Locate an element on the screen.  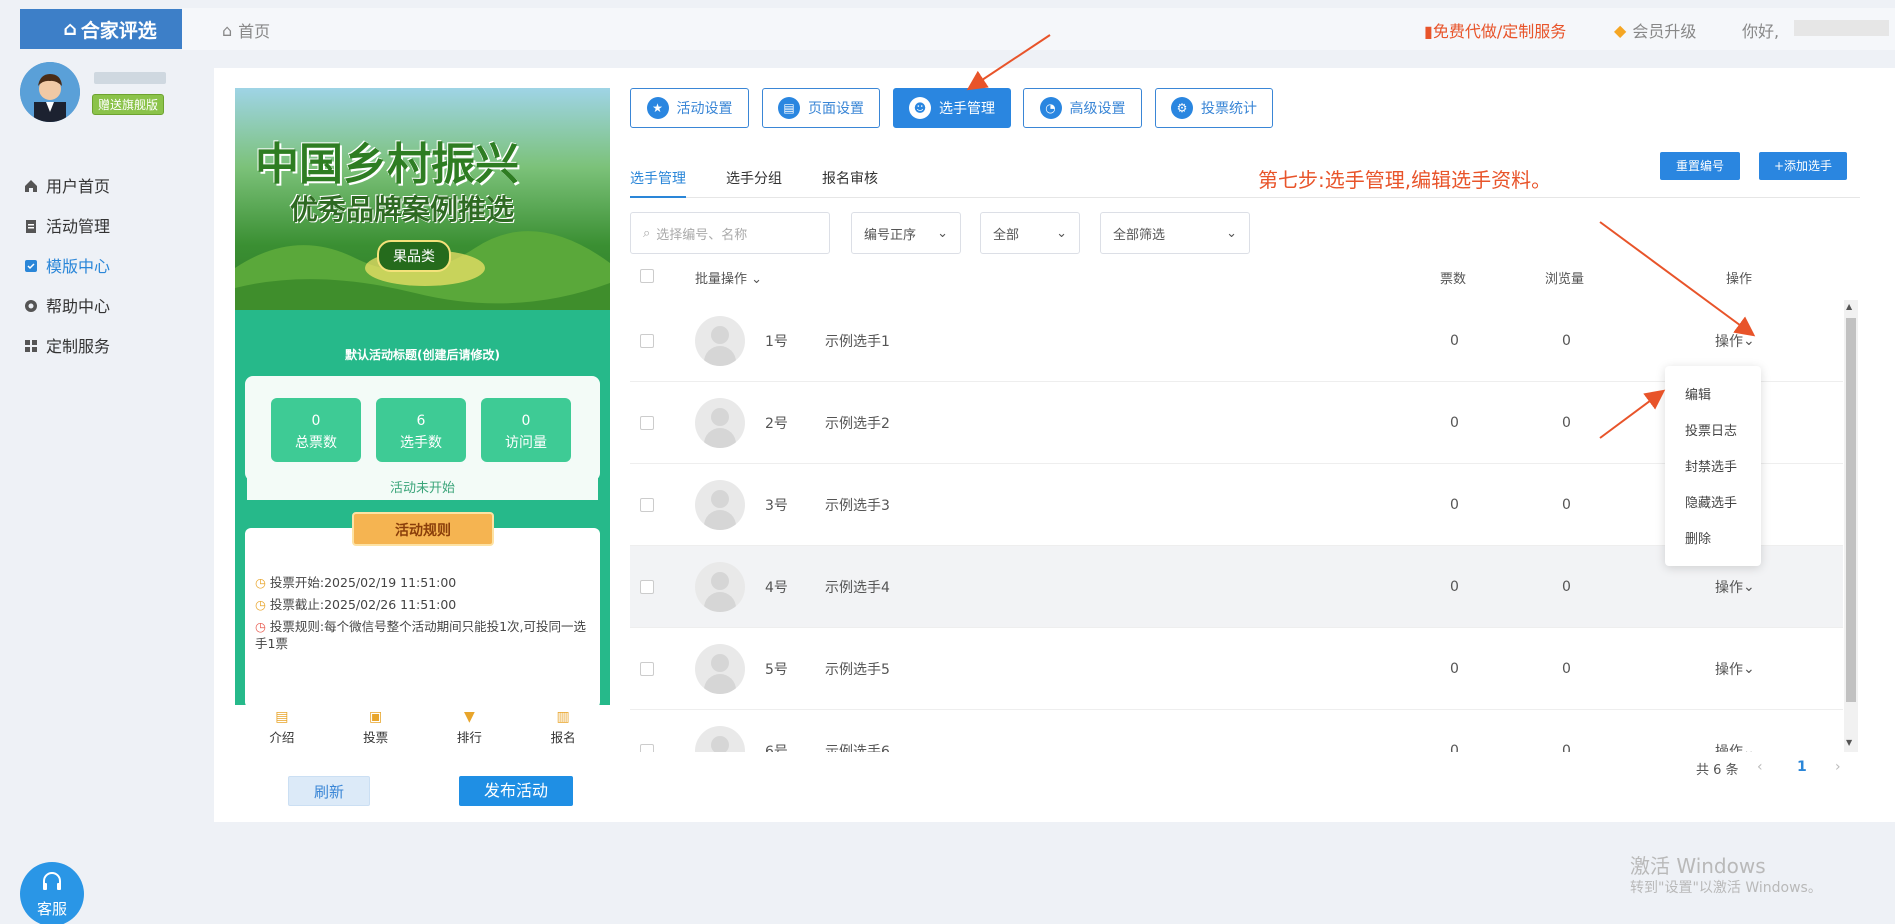
username-masked is located at coordinates (130, 78).